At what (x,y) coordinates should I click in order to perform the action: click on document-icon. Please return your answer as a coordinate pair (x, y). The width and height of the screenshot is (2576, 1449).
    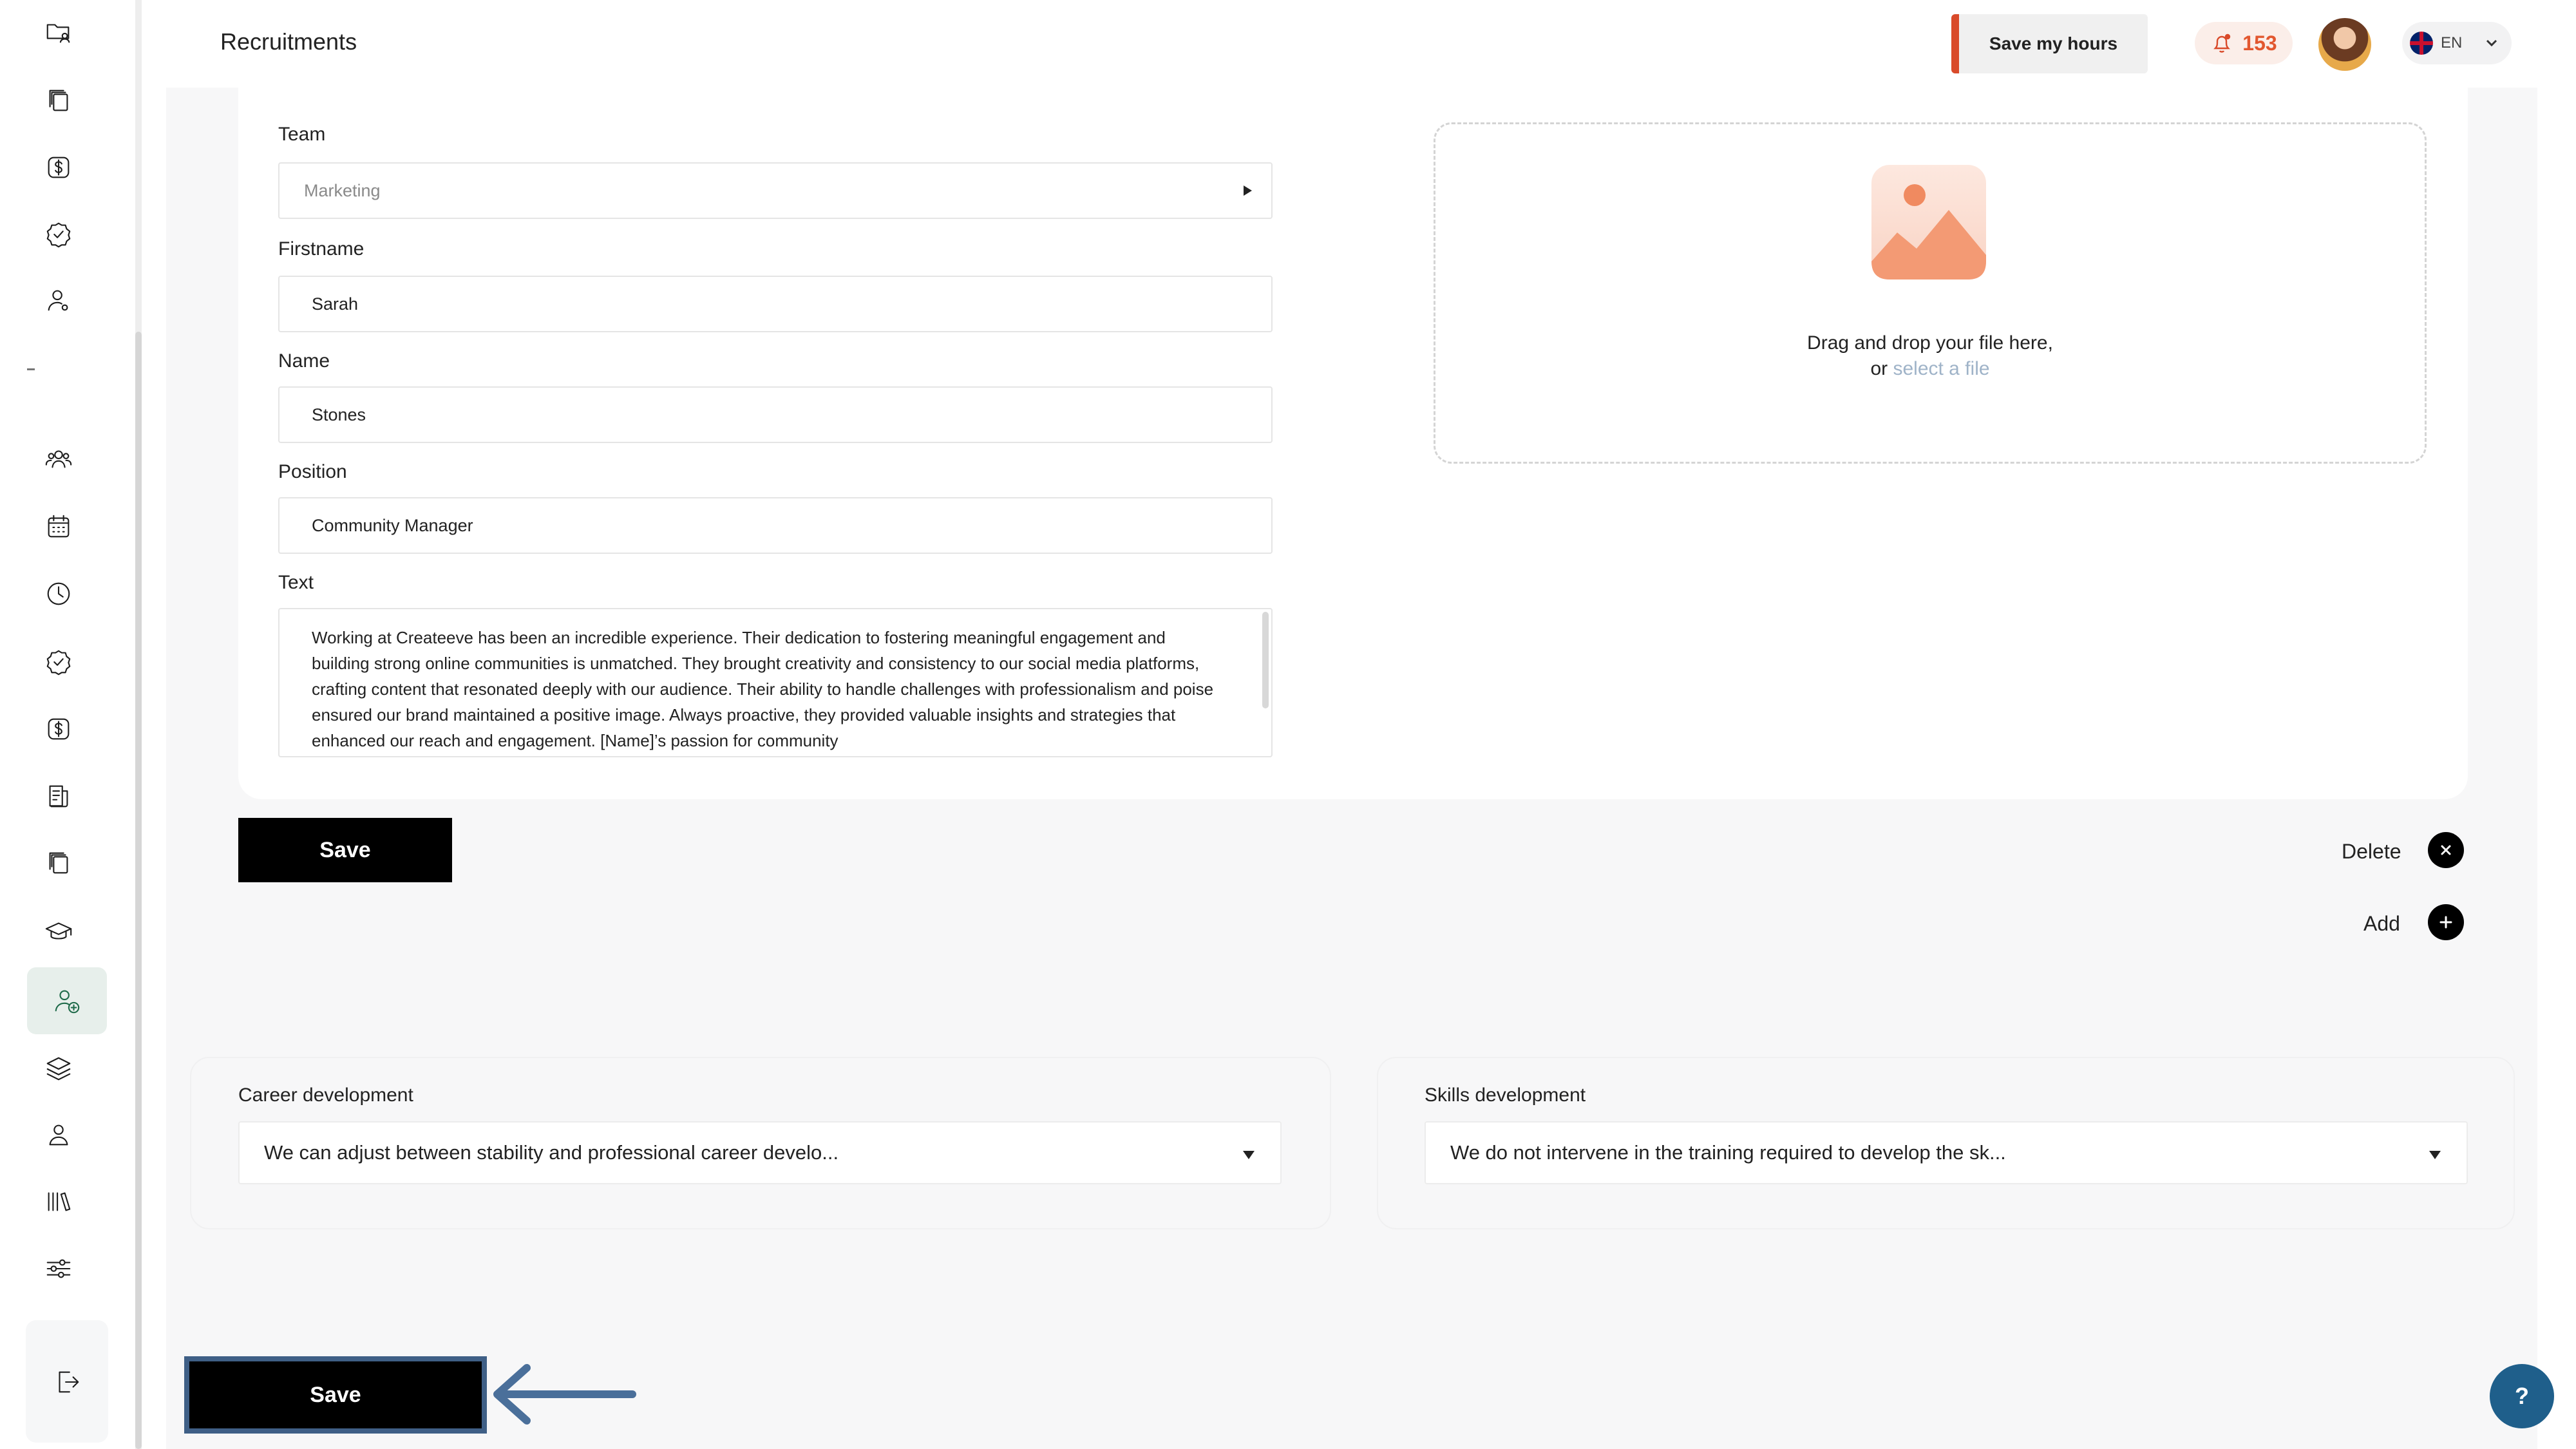
    Looking at the image, I should click on (58, 796).